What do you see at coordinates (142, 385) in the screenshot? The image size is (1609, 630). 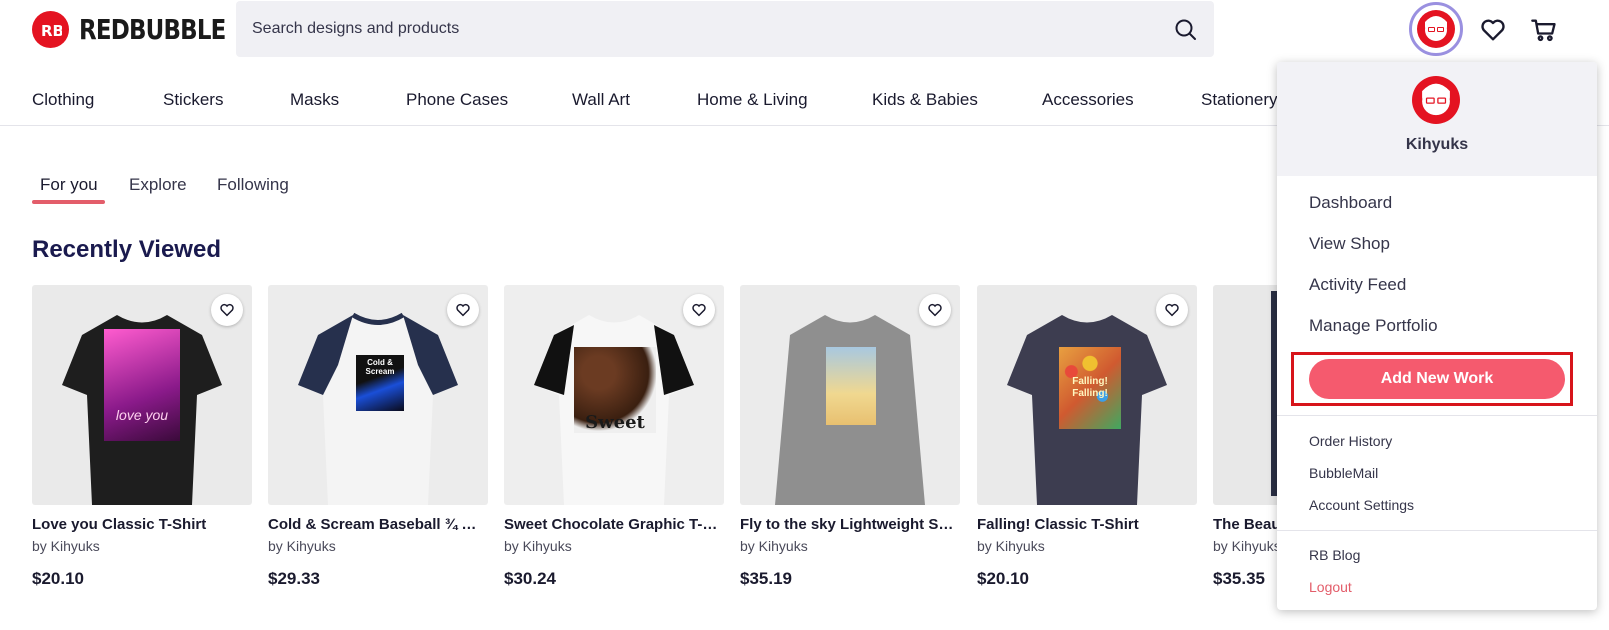 I see `product-print: love you` at bounding box center [142, 385].